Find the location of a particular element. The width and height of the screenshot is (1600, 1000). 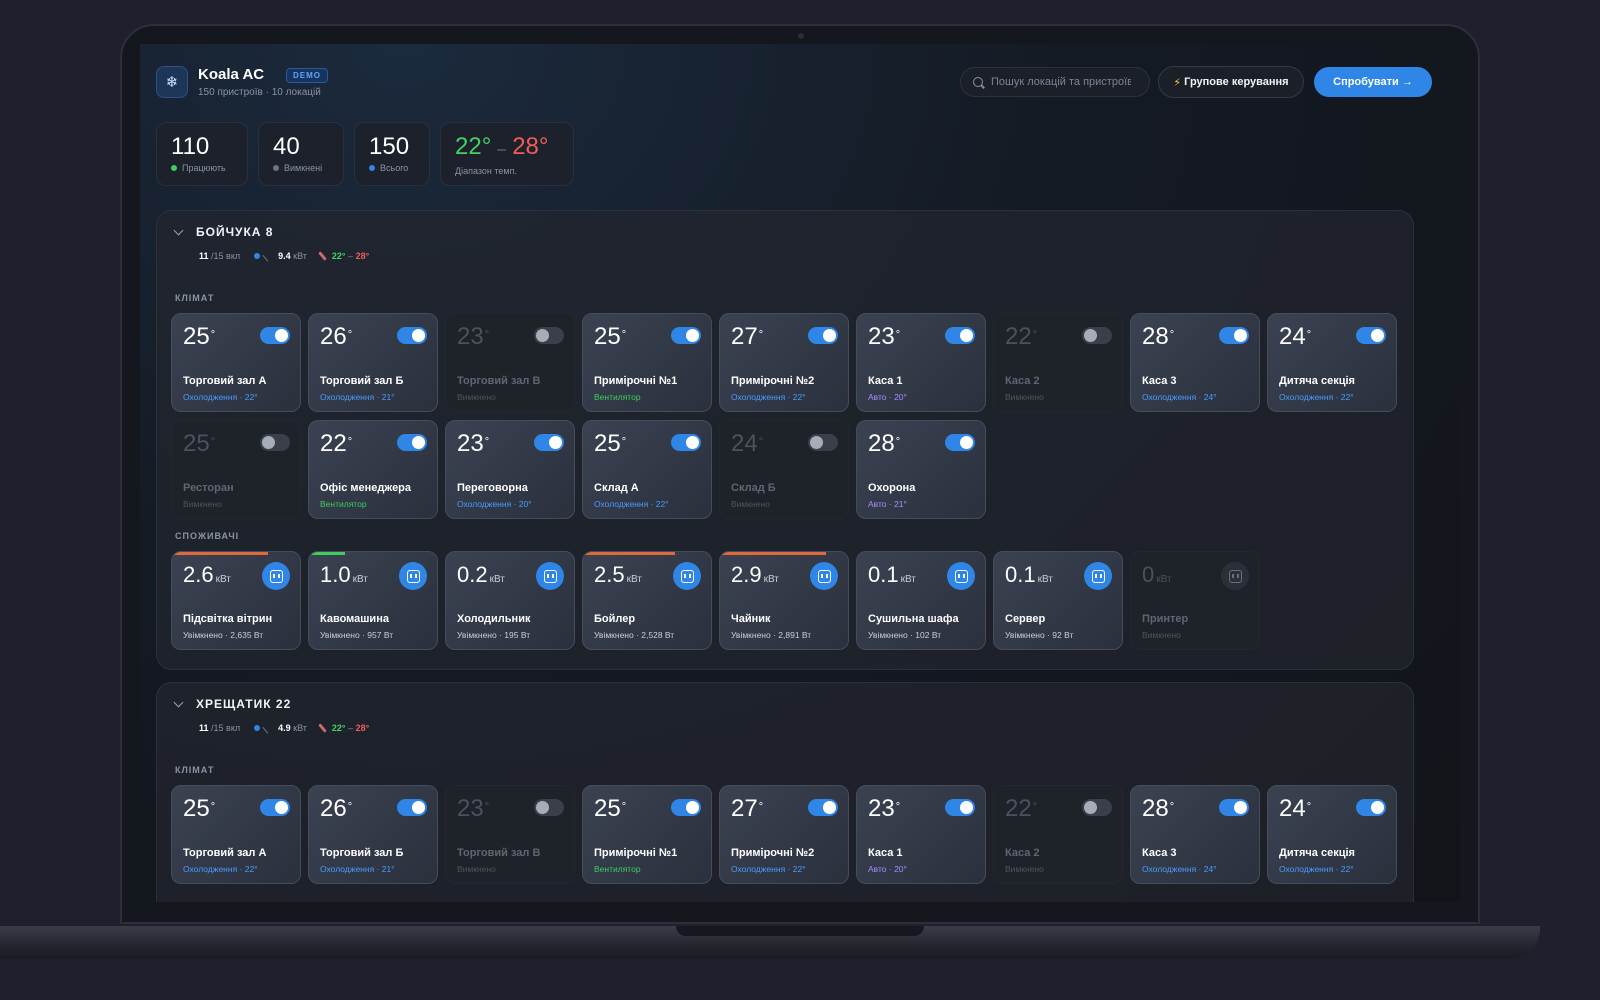

devices-total: /15 вкл is located at coordinates (226, 256).